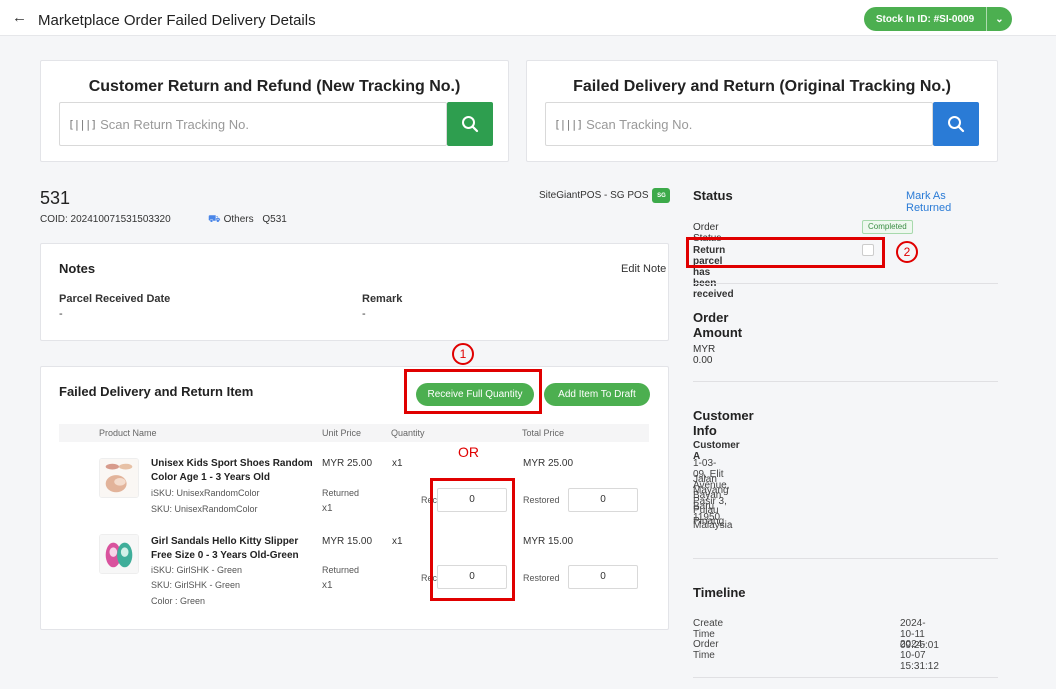 Image resolution: width=1056 pixels, height=689 pixels. I want to click on order-time-value: 2024-10-07 15:31:12, so click(919, 655).